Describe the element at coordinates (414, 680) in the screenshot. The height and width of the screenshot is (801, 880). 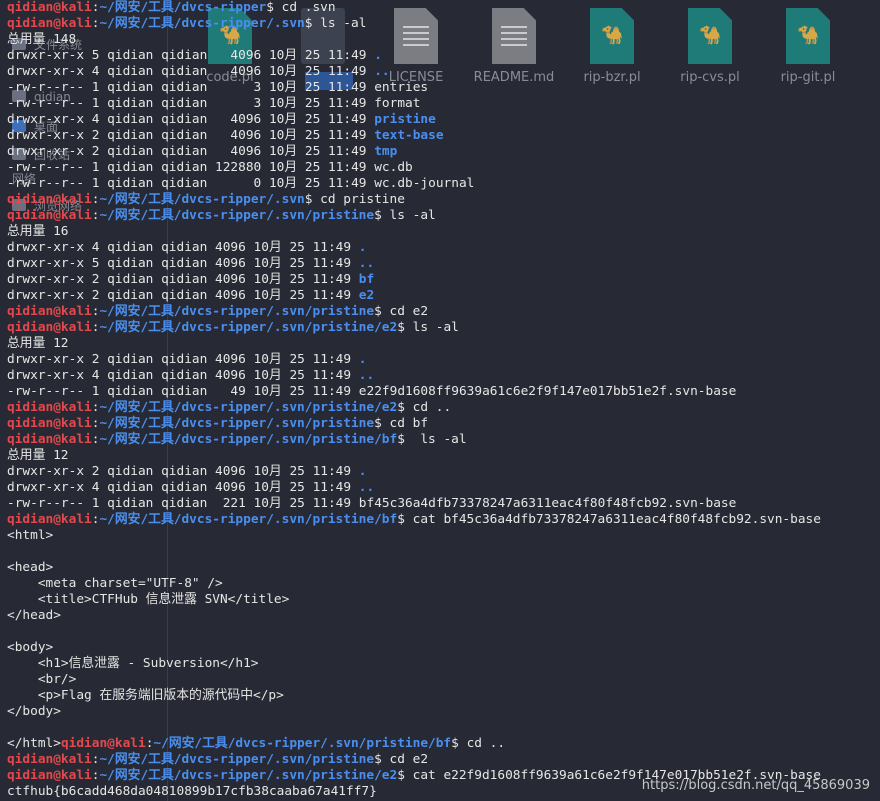
I see `terminal-line: <br/>` at that location.